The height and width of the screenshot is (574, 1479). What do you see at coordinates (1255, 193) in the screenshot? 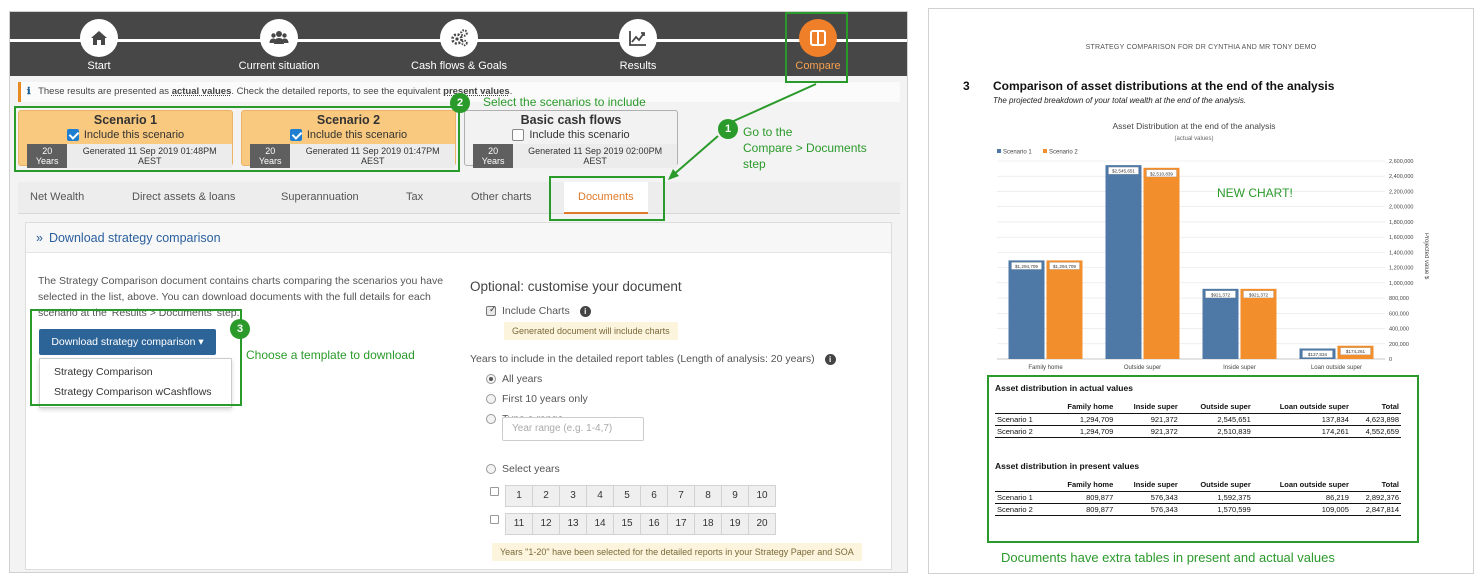
I see `new-chart-label: NEW CHART!` at bounding box center [1255, 193].